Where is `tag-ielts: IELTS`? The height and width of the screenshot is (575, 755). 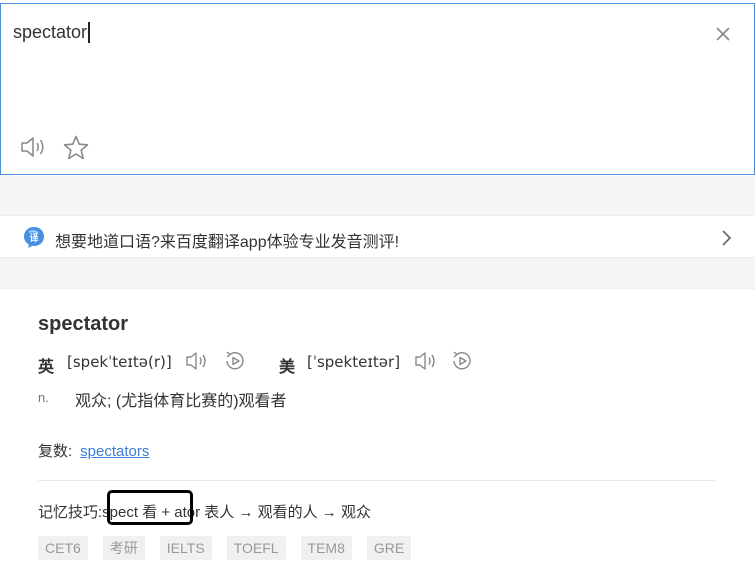 tag-ielts: IELTS is located at coordinates (185, 548).